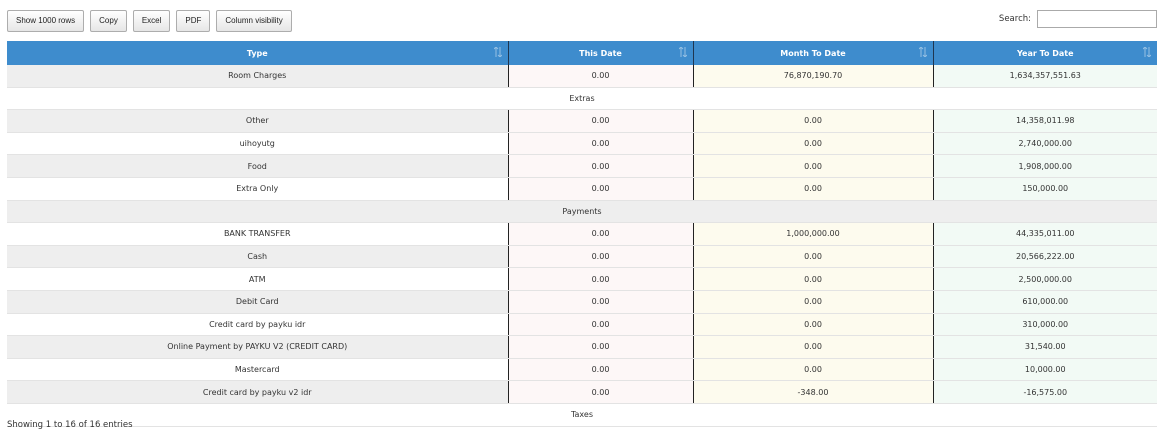 This screenshot has width=1162, height=432. Describe the element at coordinates (258, 347) in the screenshot. I see `cell-type: Online Payment by PAYKU V2 (CREDIT CARD)` at that location.